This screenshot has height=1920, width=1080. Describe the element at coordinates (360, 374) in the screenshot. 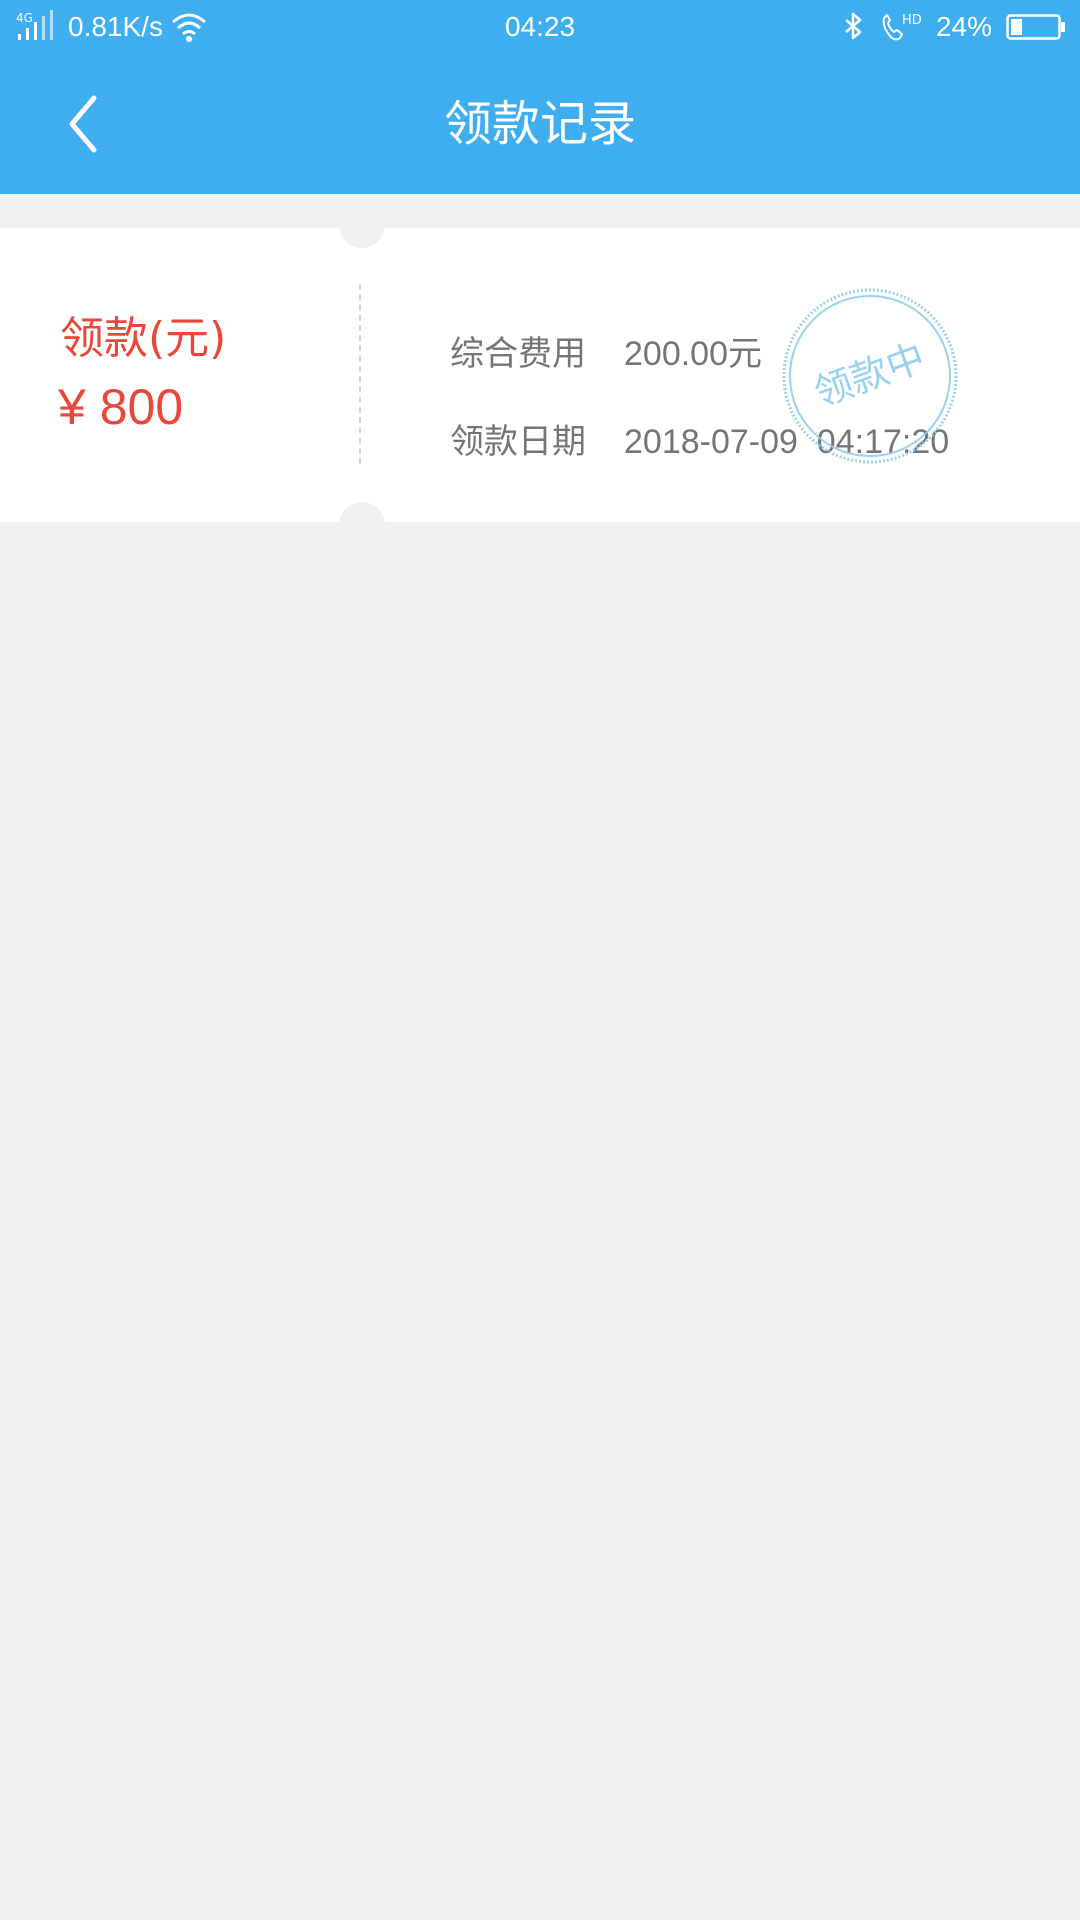

I see `dashed-divider` at that location.